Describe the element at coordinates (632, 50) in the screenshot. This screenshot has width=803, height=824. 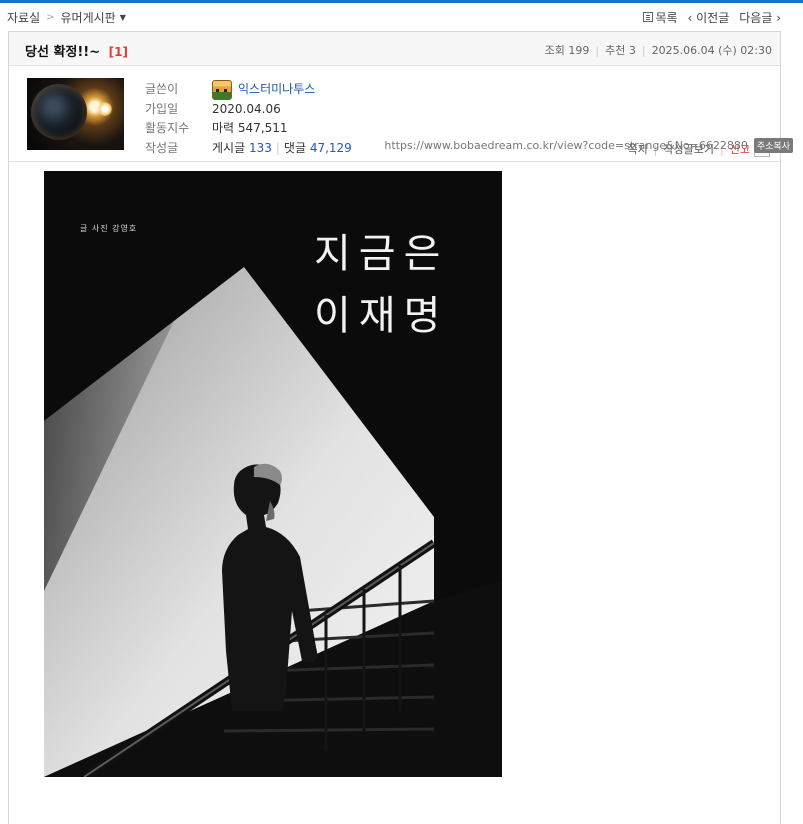
I see `recommend-count: 3` at that location.